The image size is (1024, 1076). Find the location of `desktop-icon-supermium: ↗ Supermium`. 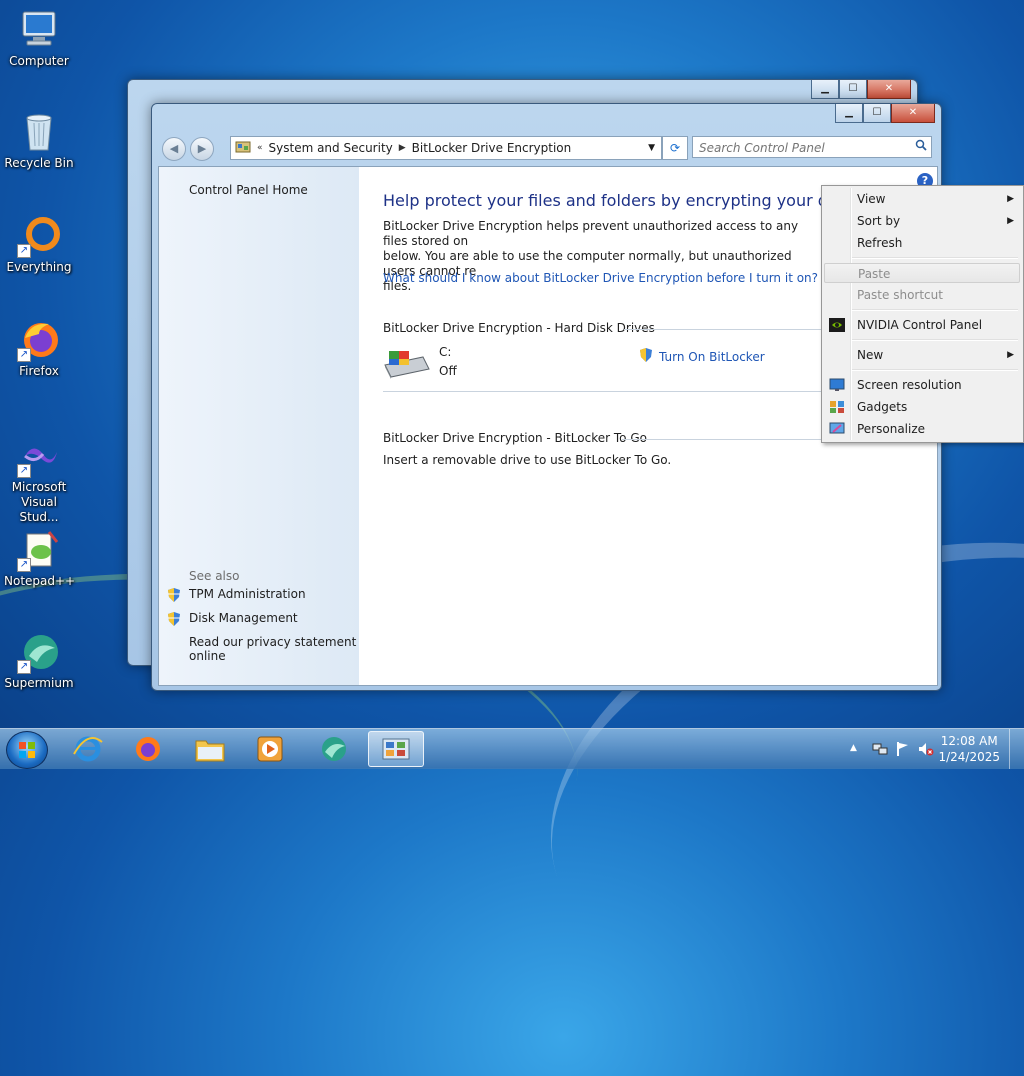

desktop-icon-supermium: ↗ Supermium is located at coordinates (39, 660).